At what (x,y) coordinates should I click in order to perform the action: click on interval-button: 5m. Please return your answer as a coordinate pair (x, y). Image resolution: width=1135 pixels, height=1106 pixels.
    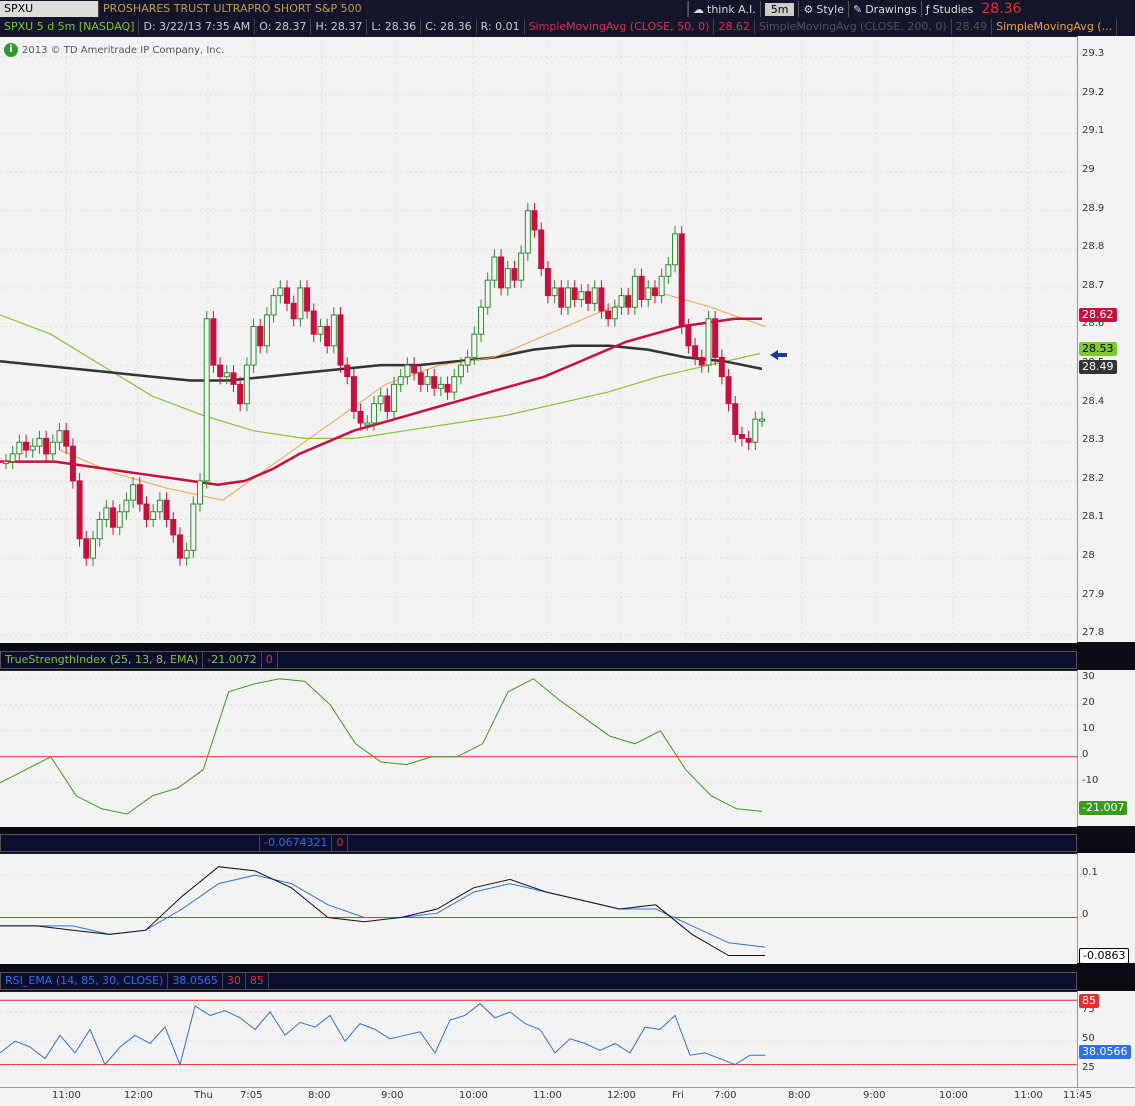
    Looking at the image, I should click on (779, 9).